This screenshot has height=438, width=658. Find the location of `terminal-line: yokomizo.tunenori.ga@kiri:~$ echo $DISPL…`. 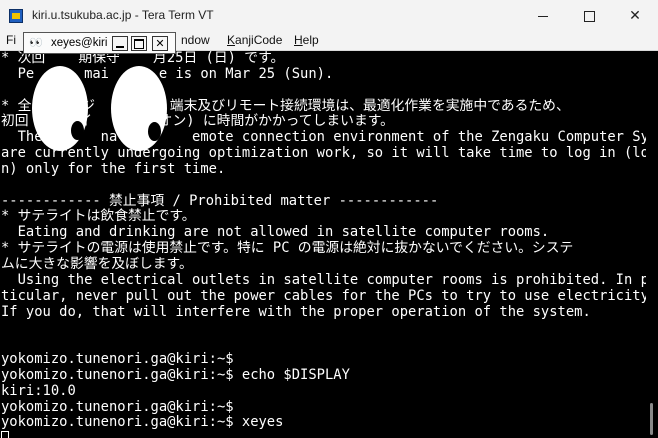

terminal-line: yokomizo.tunenori.ga@kiri:~$ echo $DISPL… is located at coordinates (175, 374).